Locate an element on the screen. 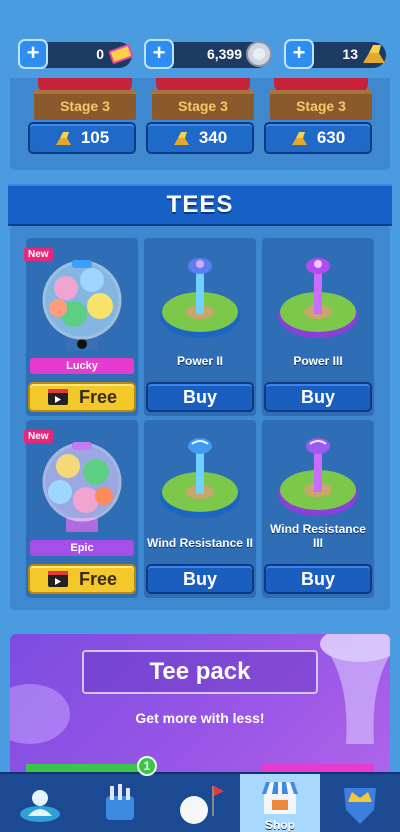  tee-card-power-ii: Power II Buy is located at coordinates (200, 327).